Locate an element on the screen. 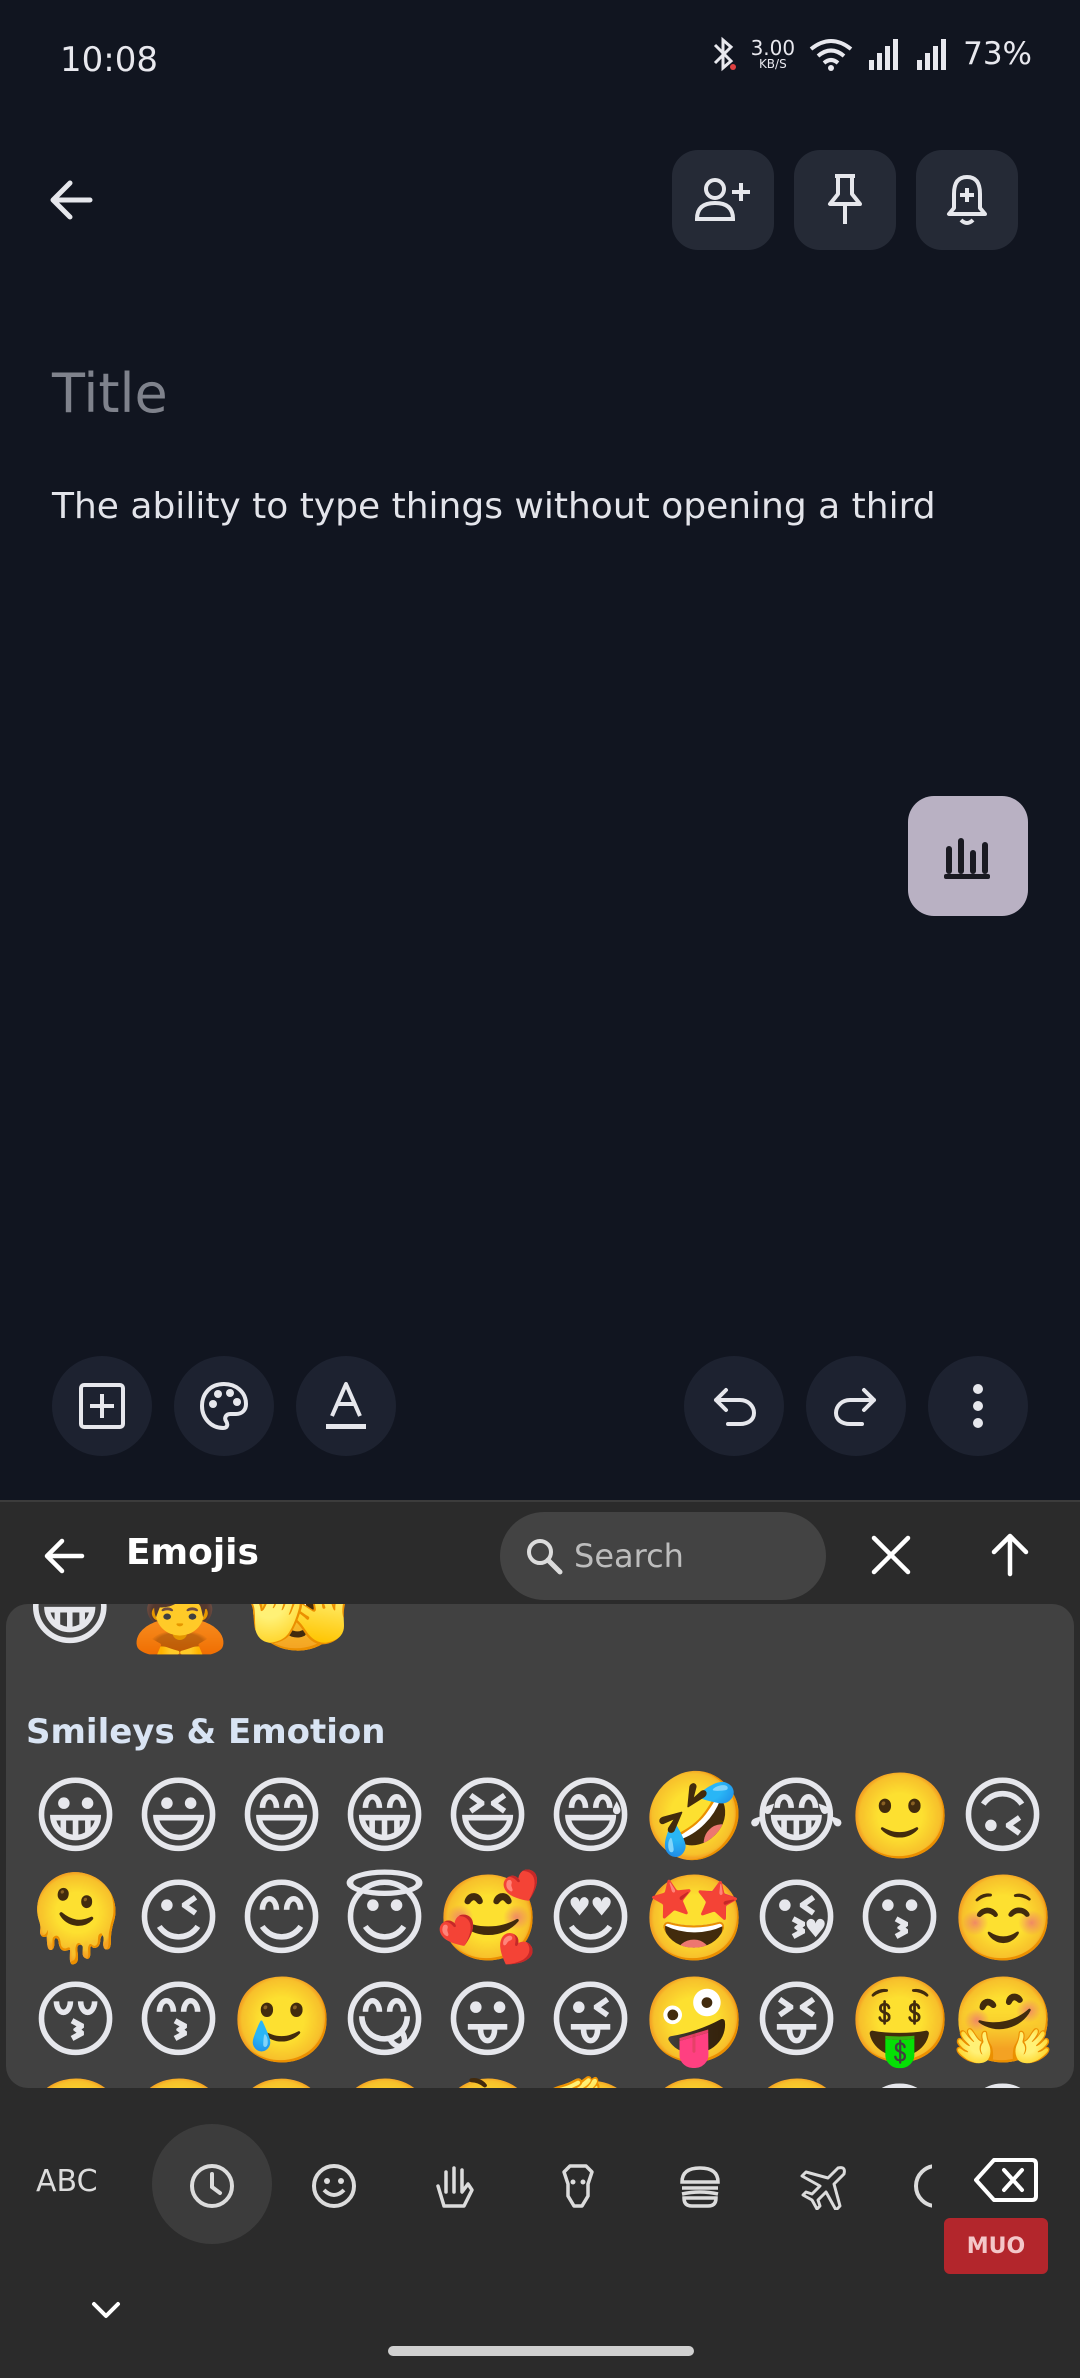 This screenshot has height=2378, width=1080. wifi-icon is located at coordinates (831, 54).